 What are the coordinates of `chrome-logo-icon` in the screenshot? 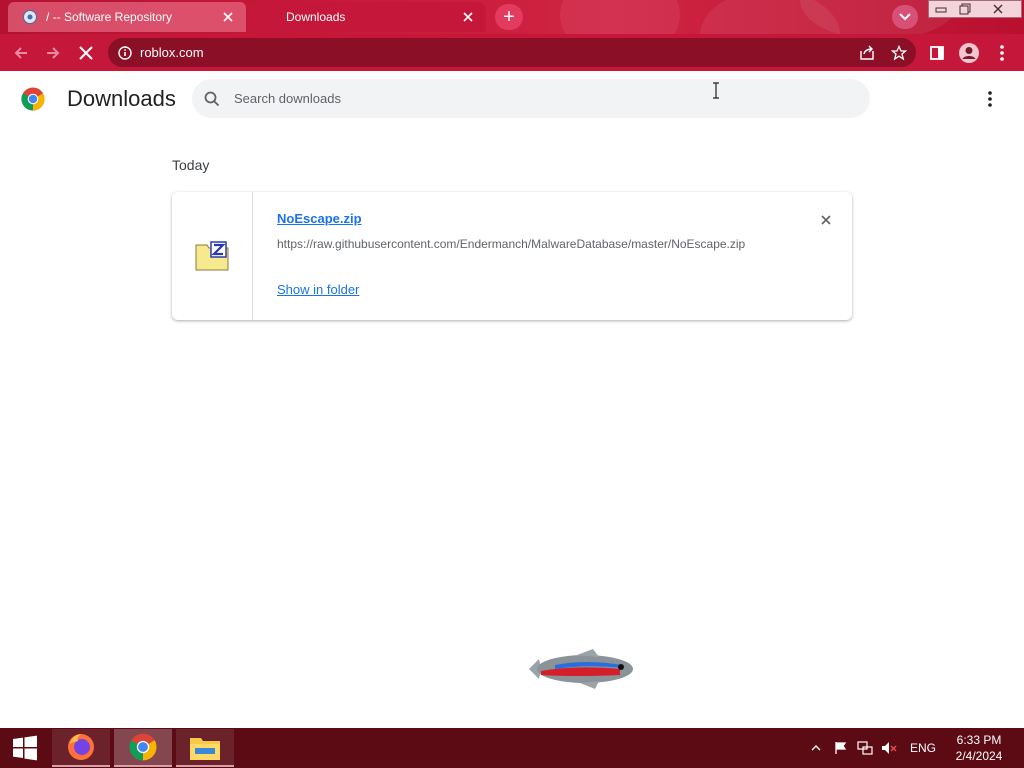 It's located at (33, 99).